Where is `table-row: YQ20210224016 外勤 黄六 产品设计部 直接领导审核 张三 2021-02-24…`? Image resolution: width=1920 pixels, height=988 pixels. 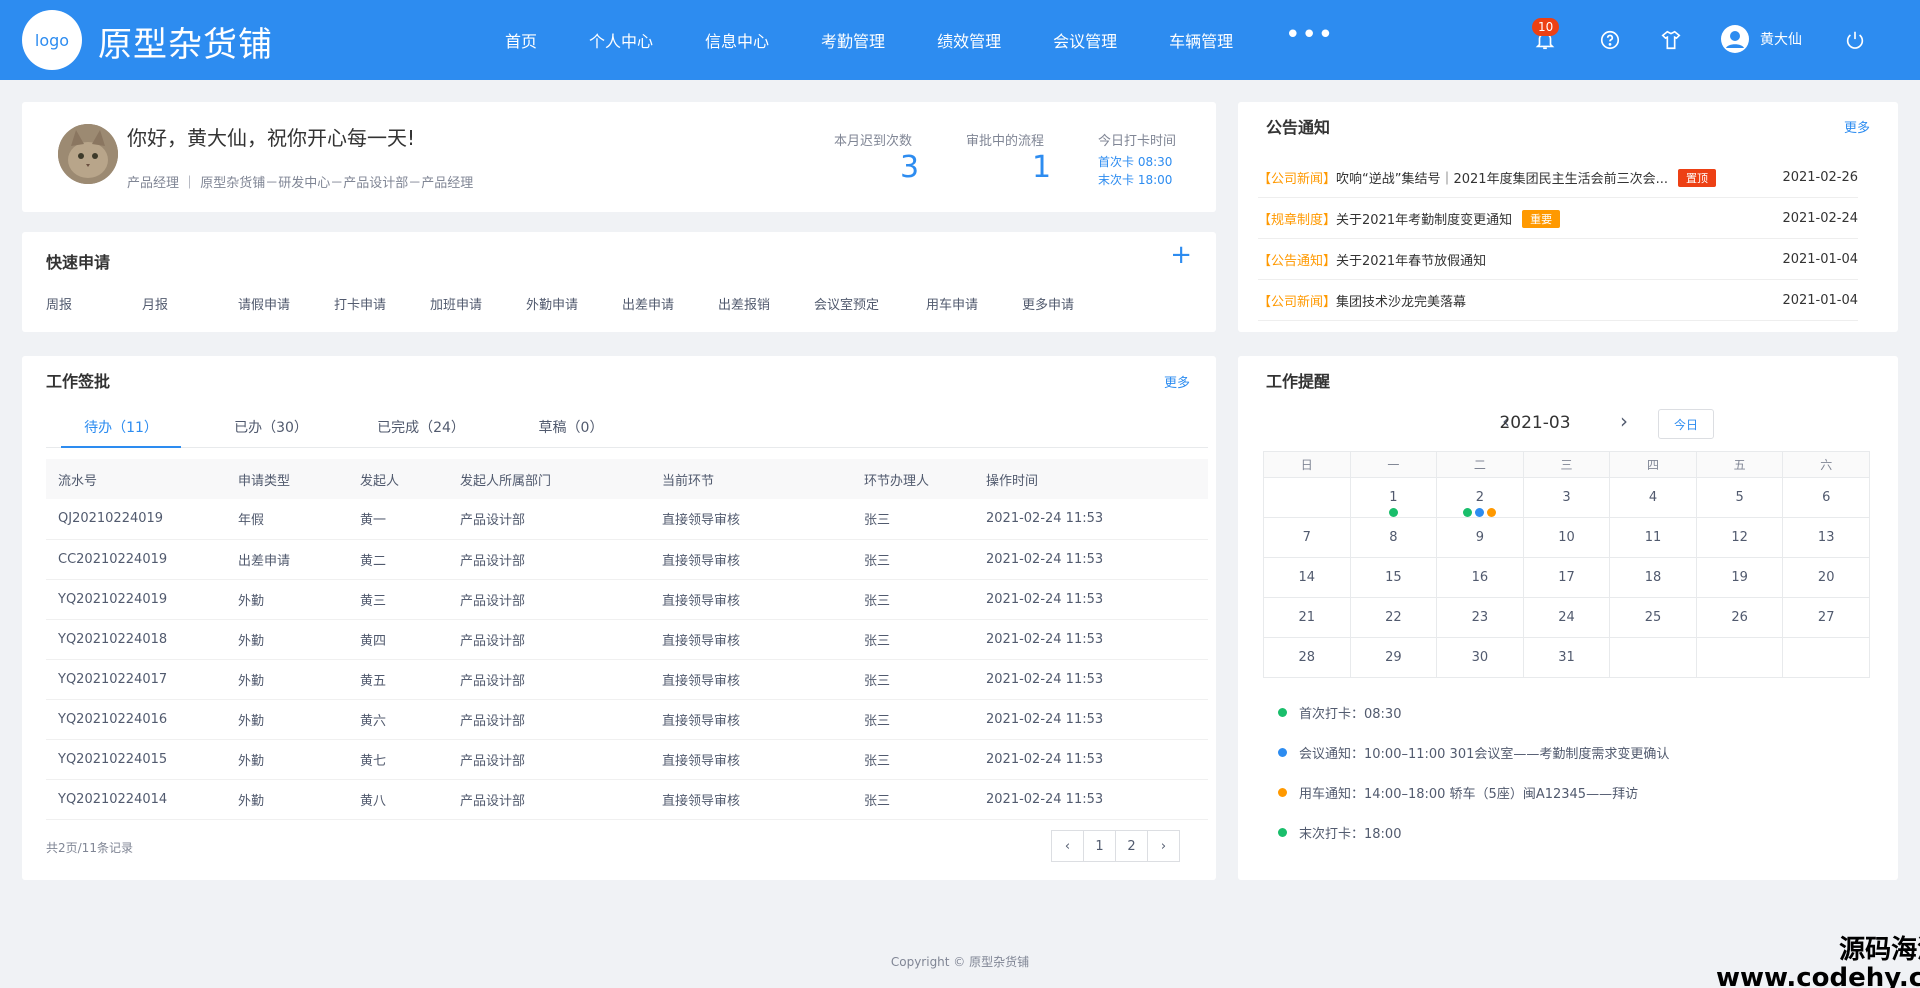 table-row: YQ20210224016 外勤 黄六 产品设计部 直接领导审核 张三 2021-02-24… is located at coordinates (627, 719).